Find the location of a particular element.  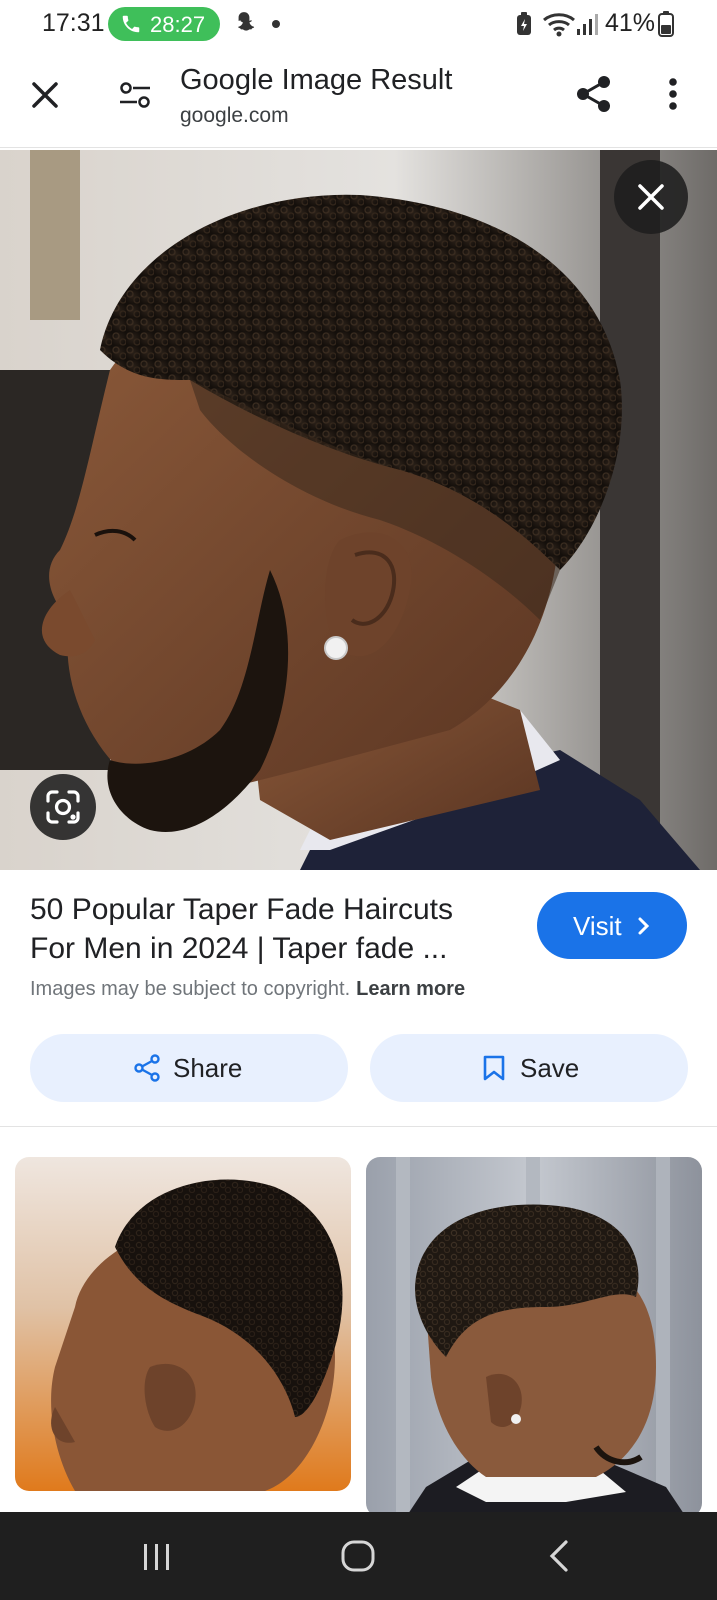

visit-button: Visit is located at coordinates (612, 925).